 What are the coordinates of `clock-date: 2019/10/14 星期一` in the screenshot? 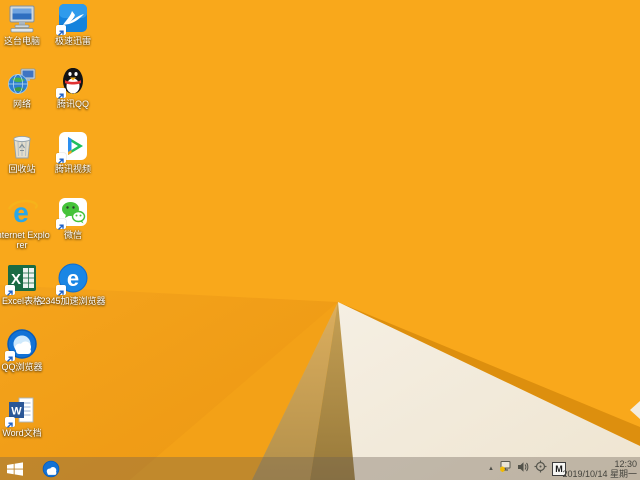 It's located at (599, 474).